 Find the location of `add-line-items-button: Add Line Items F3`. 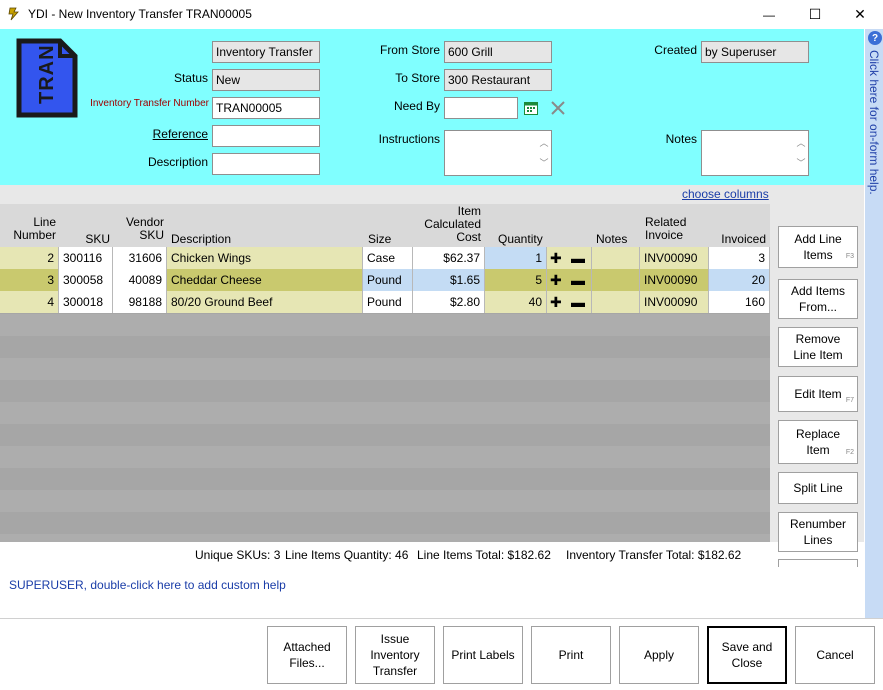

add-line-items-button: Add Line Items F3 is located at coordinates (818, 247).